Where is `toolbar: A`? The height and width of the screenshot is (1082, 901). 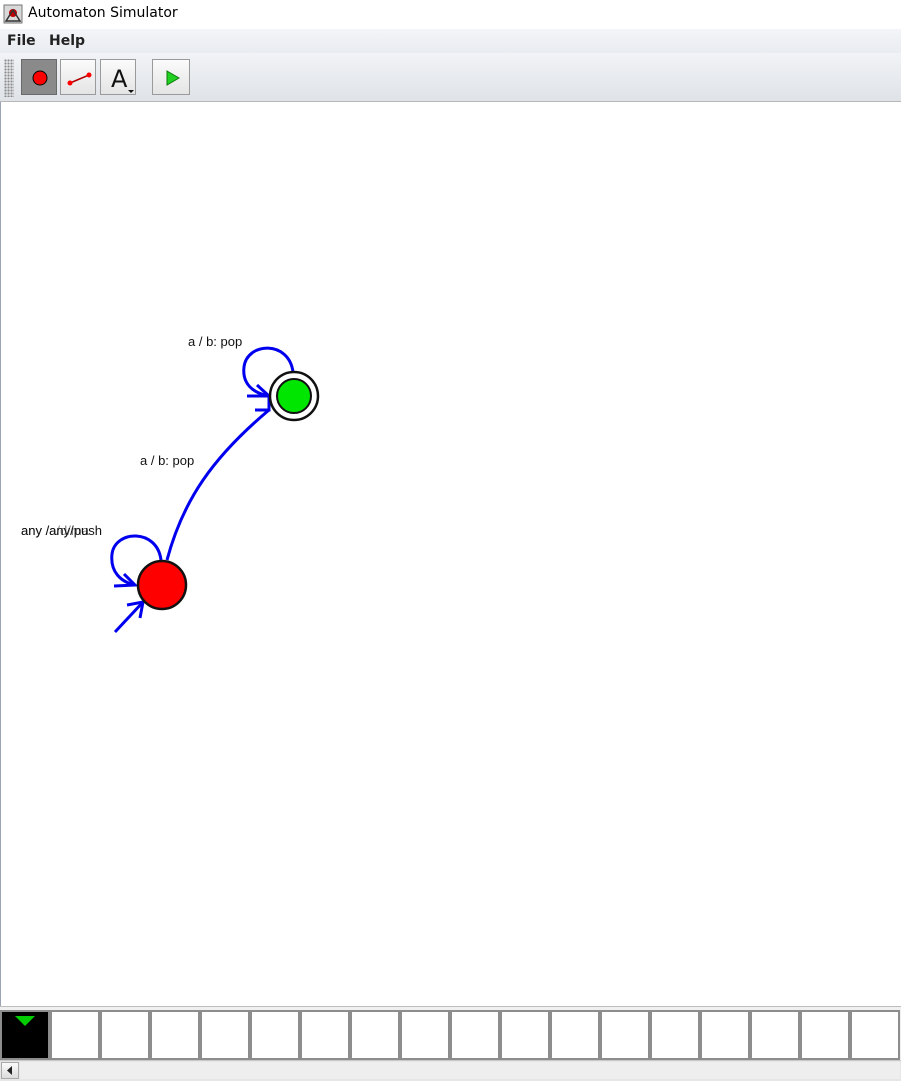 toolbar: A is located at coordinates (450, 77).